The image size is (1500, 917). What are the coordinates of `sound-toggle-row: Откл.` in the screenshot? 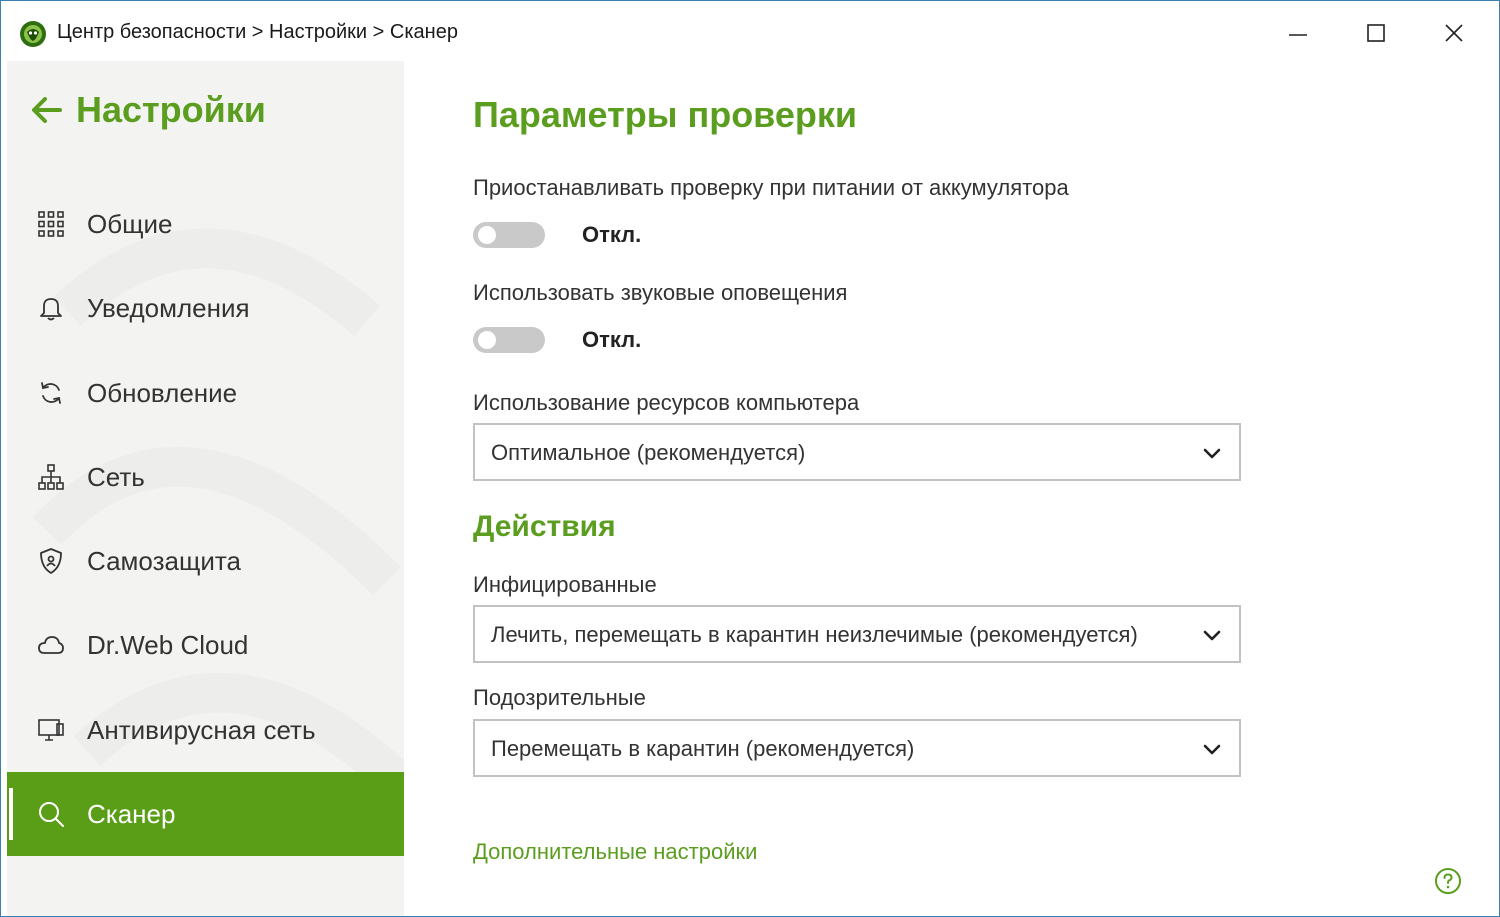 It's located at (557, 340).